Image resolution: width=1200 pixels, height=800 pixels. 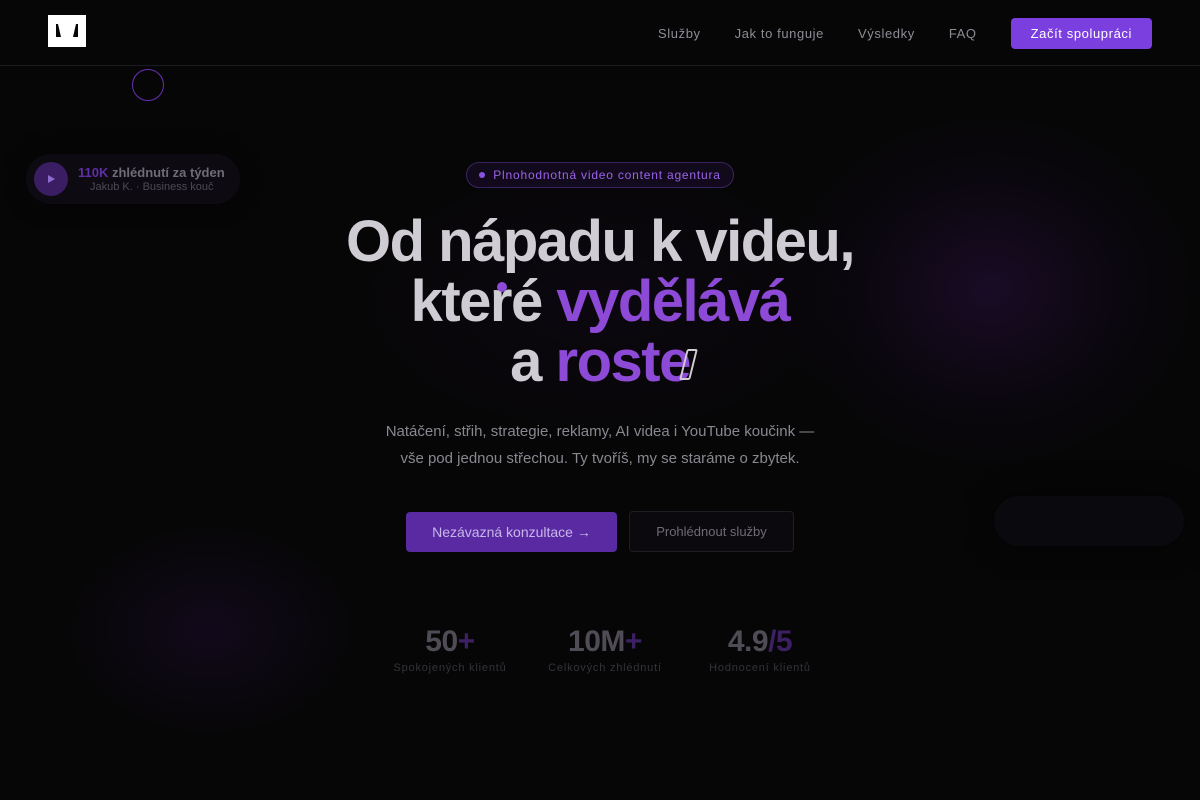 What do you see at coordinates (623, 361) in the screenshot?
I see `headline-line-3-accent: roste` at bounding box center [623, 361].